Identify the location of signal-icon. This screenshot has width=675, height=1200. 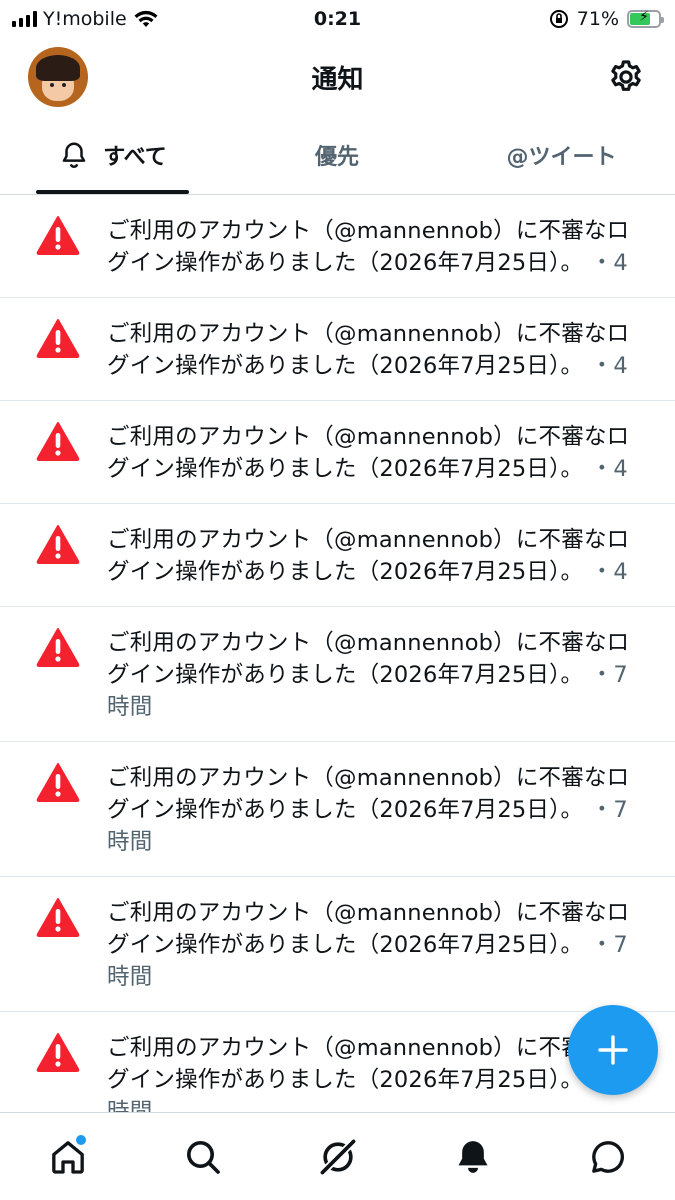
(24, 19).